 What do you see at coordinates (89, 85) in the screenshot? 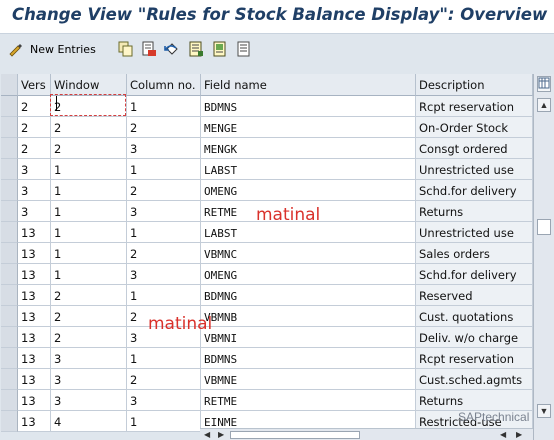
I see `header-window: Window` at bounding box center [89, 85].